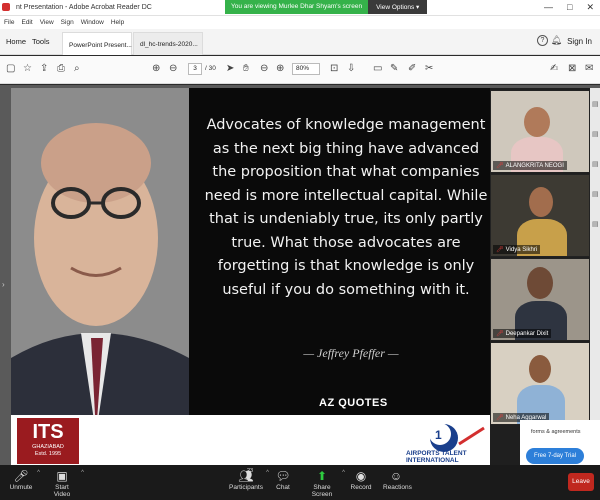  I want to click on unmute-button: 🎤︎ Unmute ^, so click(24, 479).